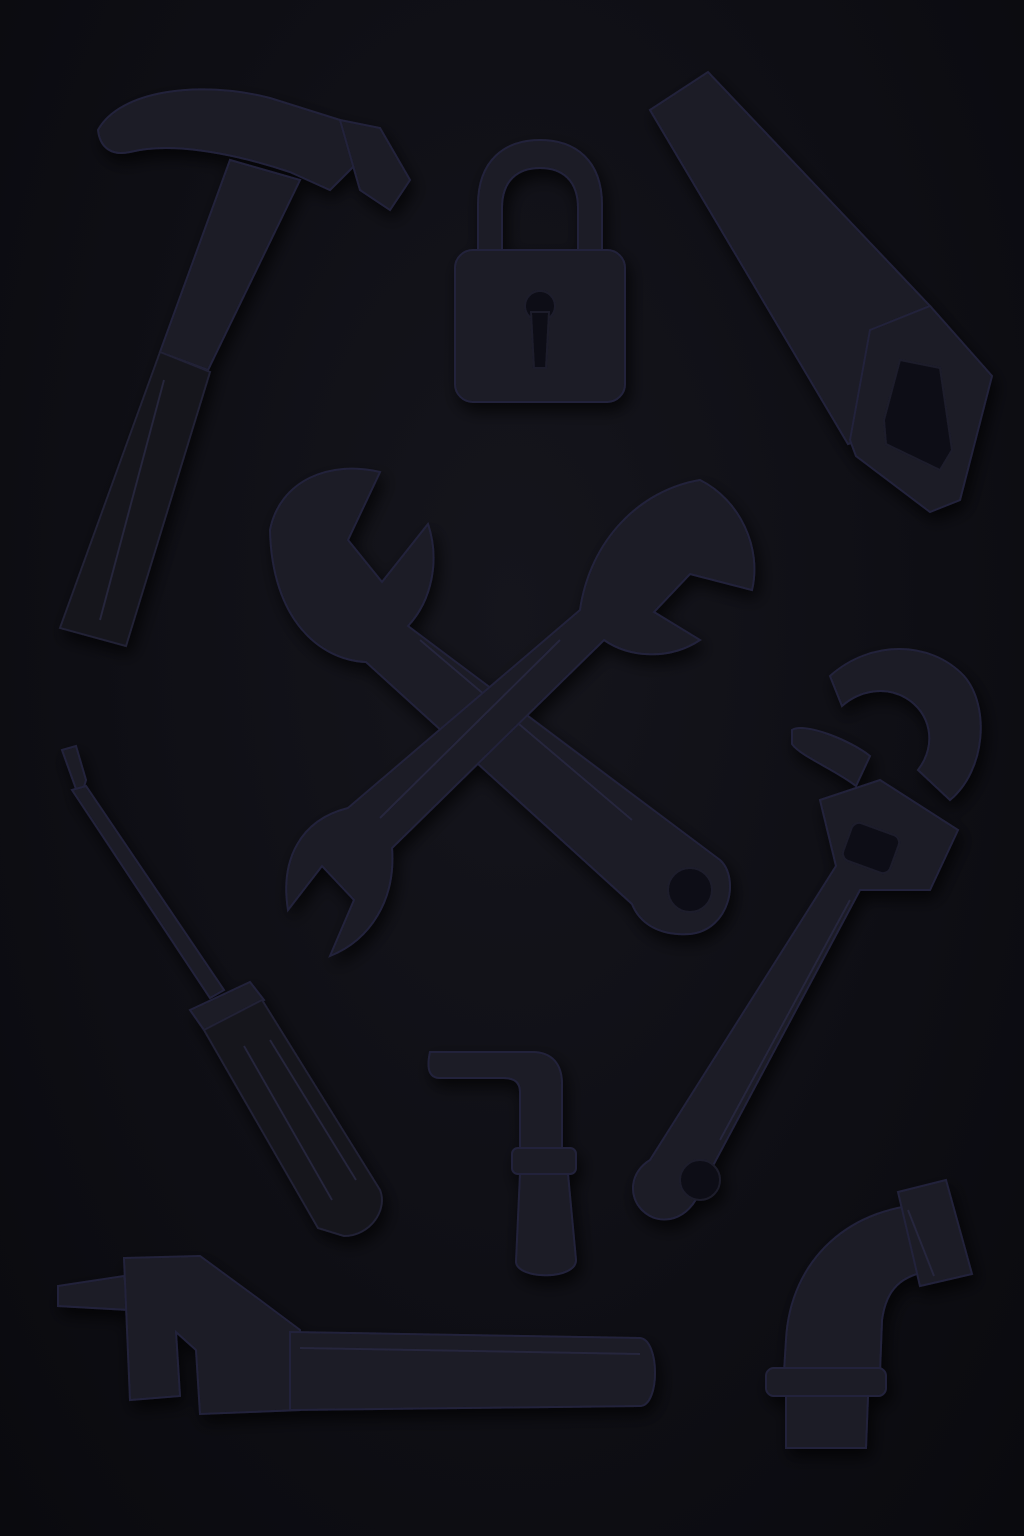 This screenshot has height=1536, width=1024. Describe the element at coordinates (356, 1335) in the screenshot. I see `plug-wrench-icon` at that location.